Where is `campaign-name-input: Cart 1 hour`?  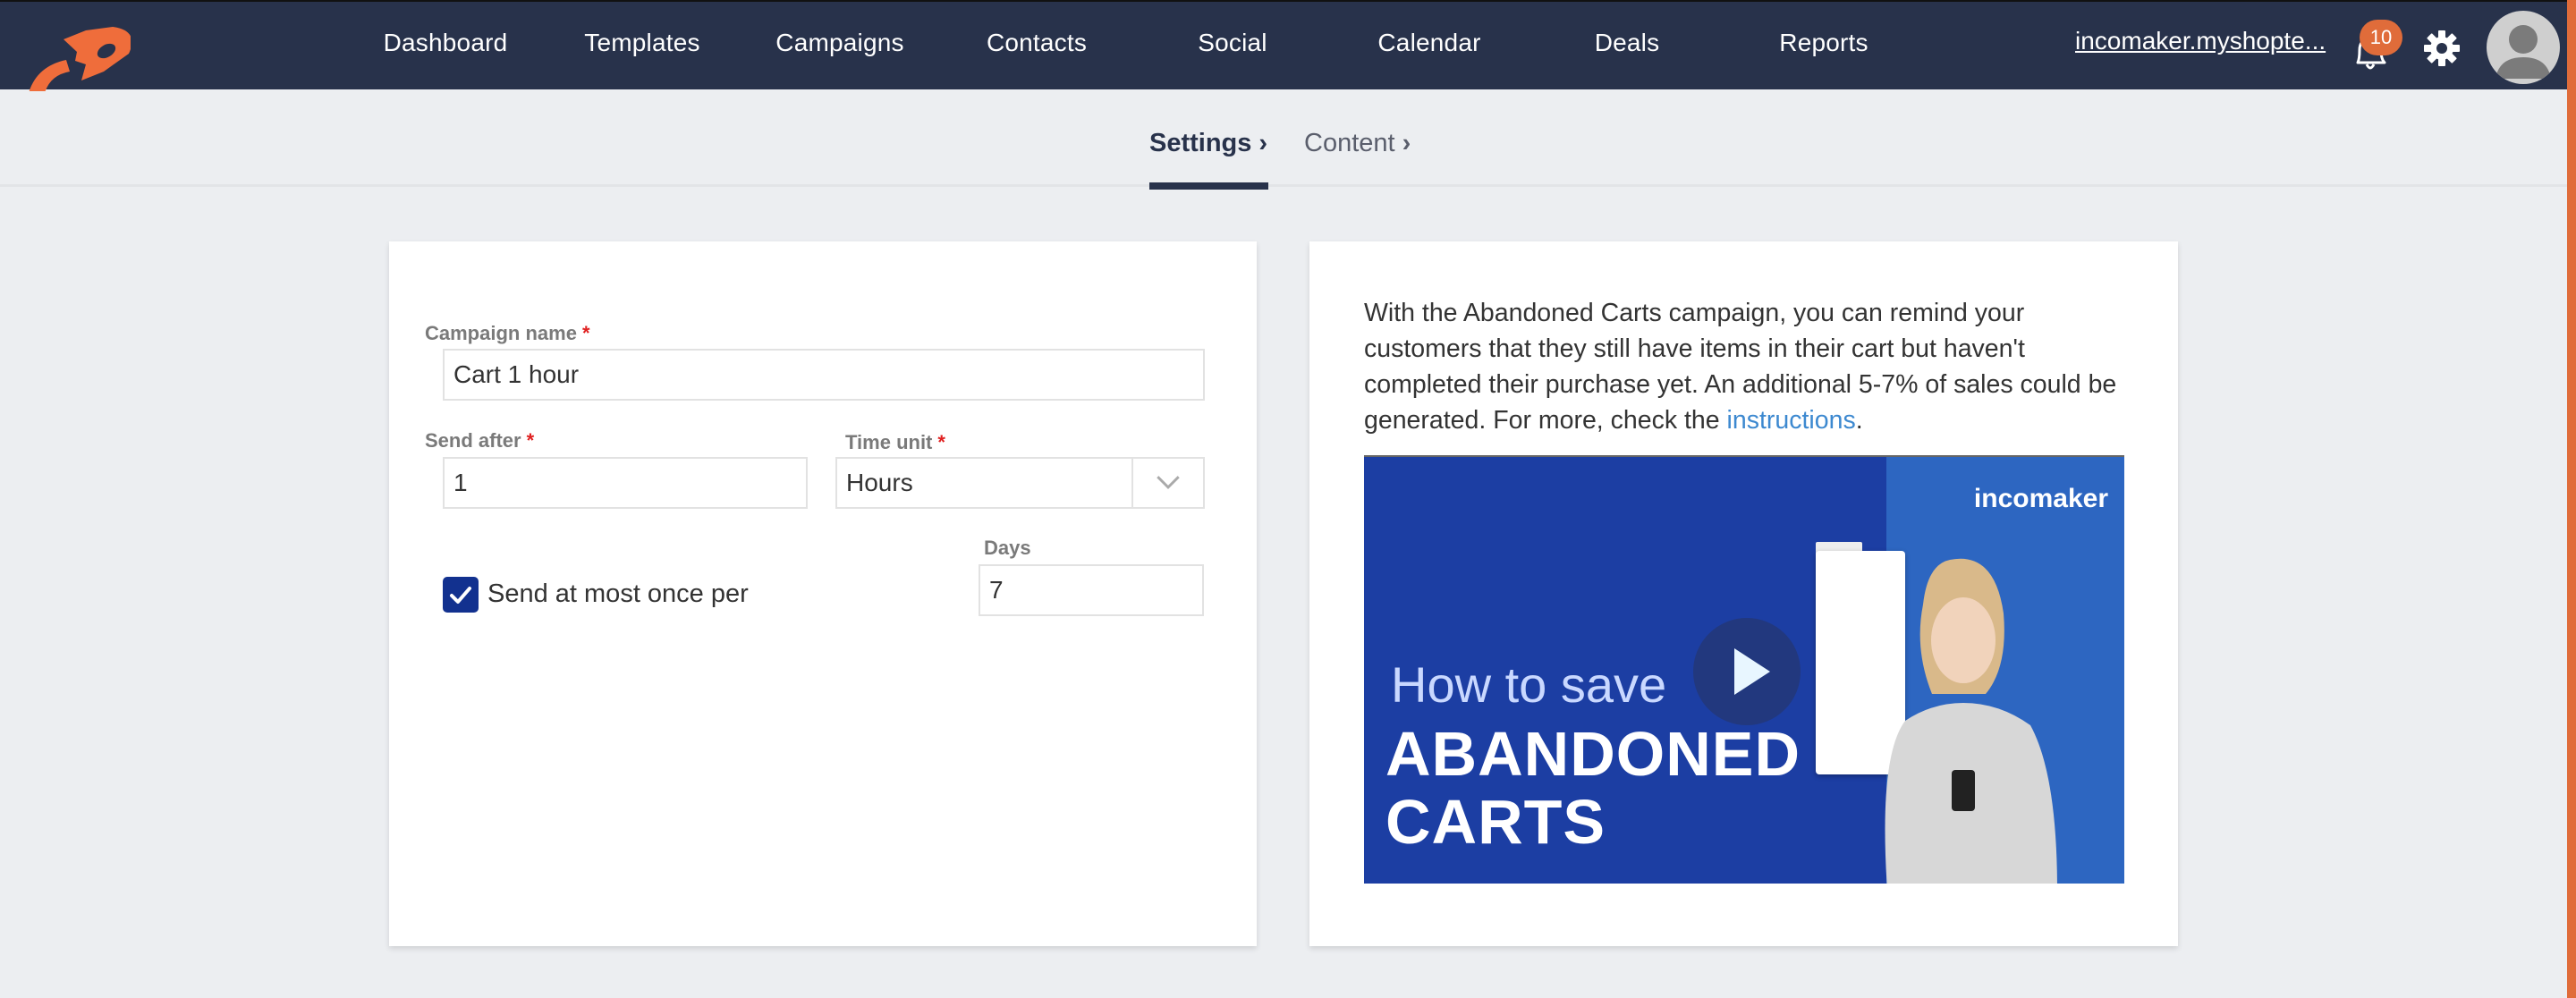 campaign-name-input: Cart 1 hour is located at coordinates (824, 375).